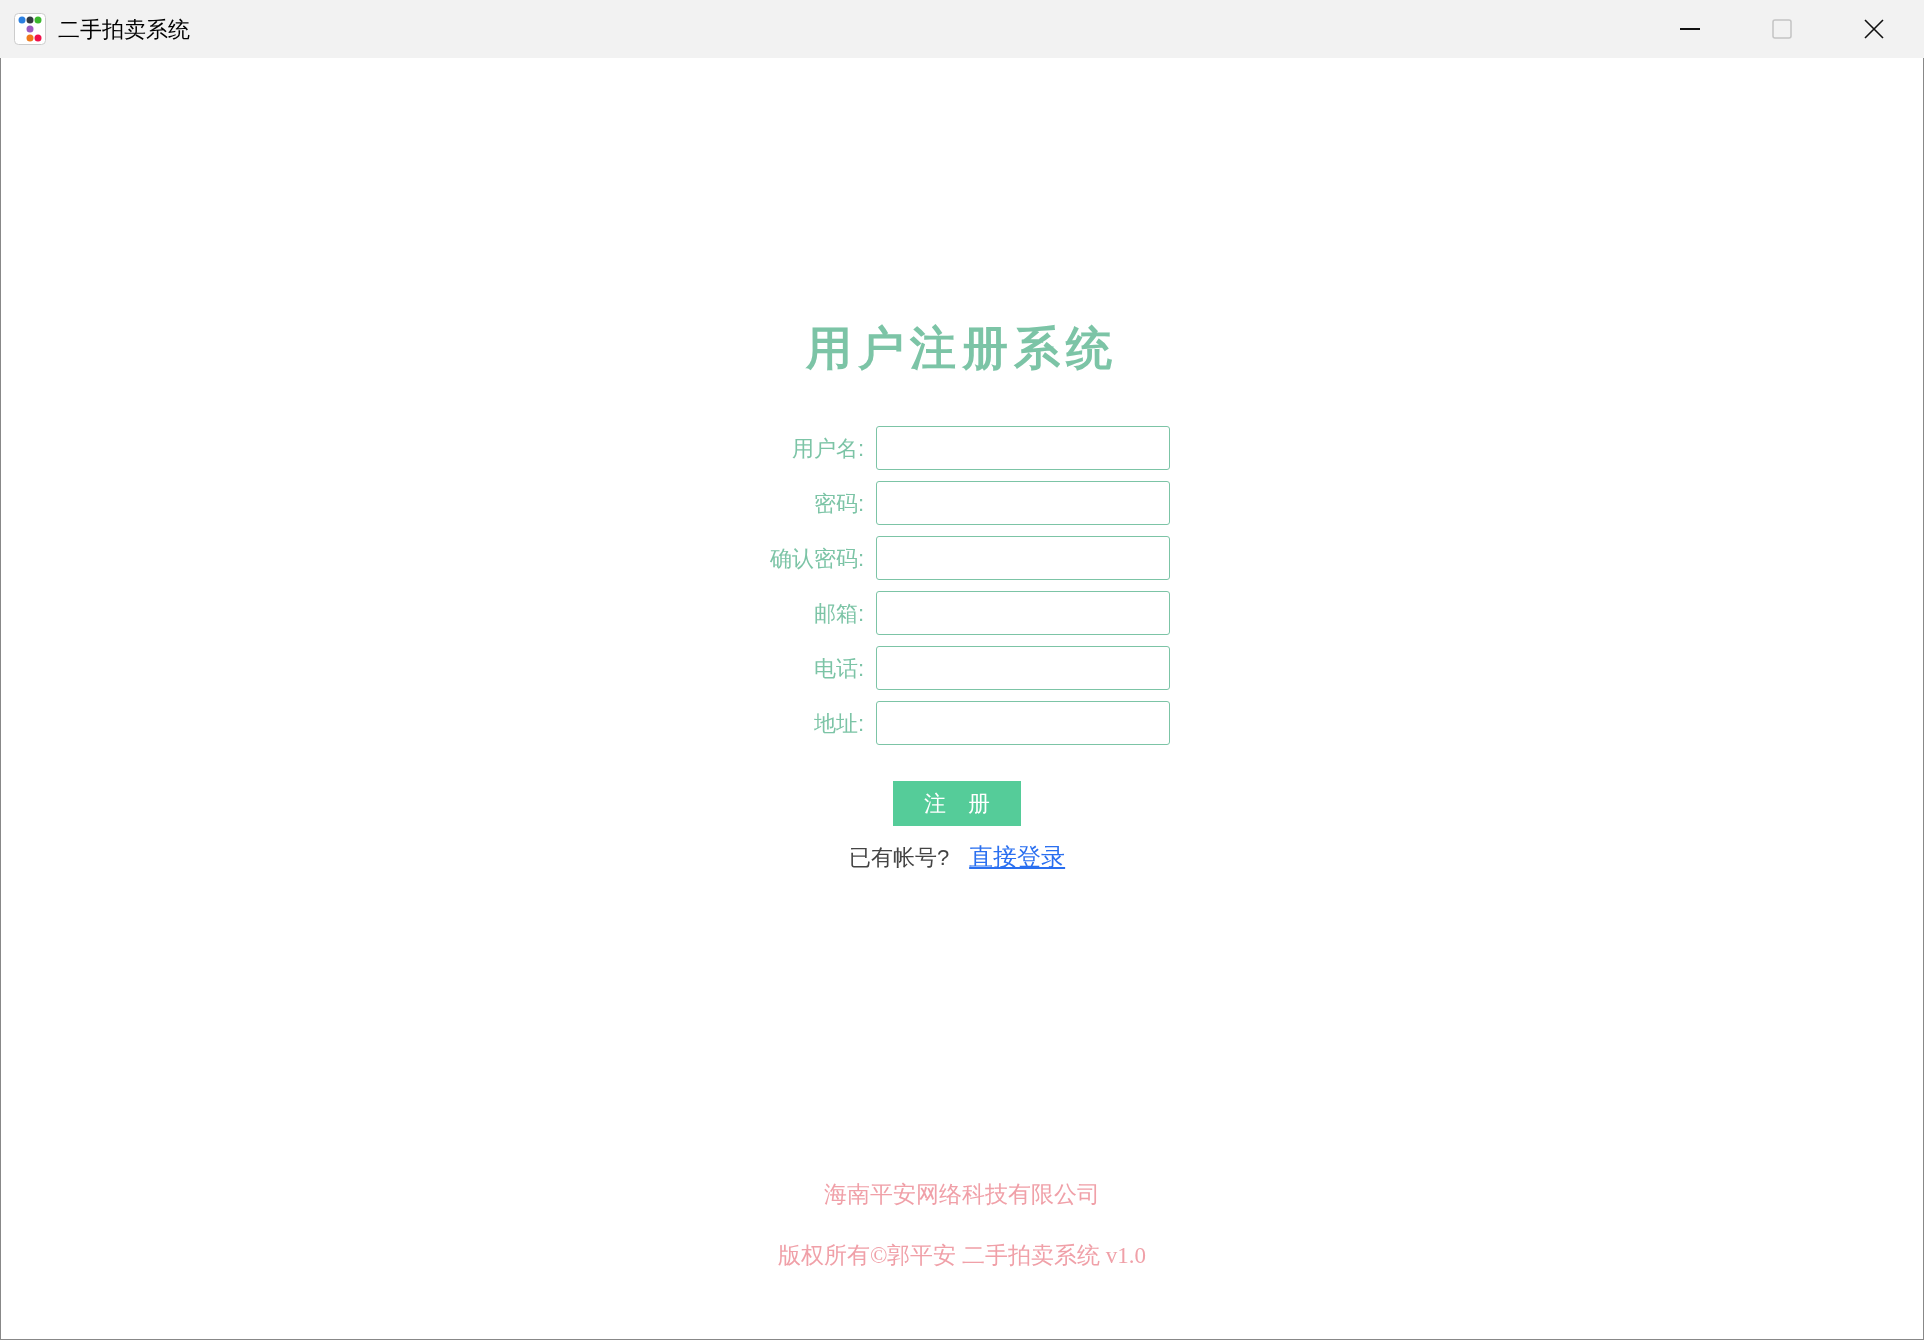 The width and height of the screenshot is (1924, 1340). Describe the element at coordinates (1782, 29) in the screenshot. I see `maximize-icon` at that location.